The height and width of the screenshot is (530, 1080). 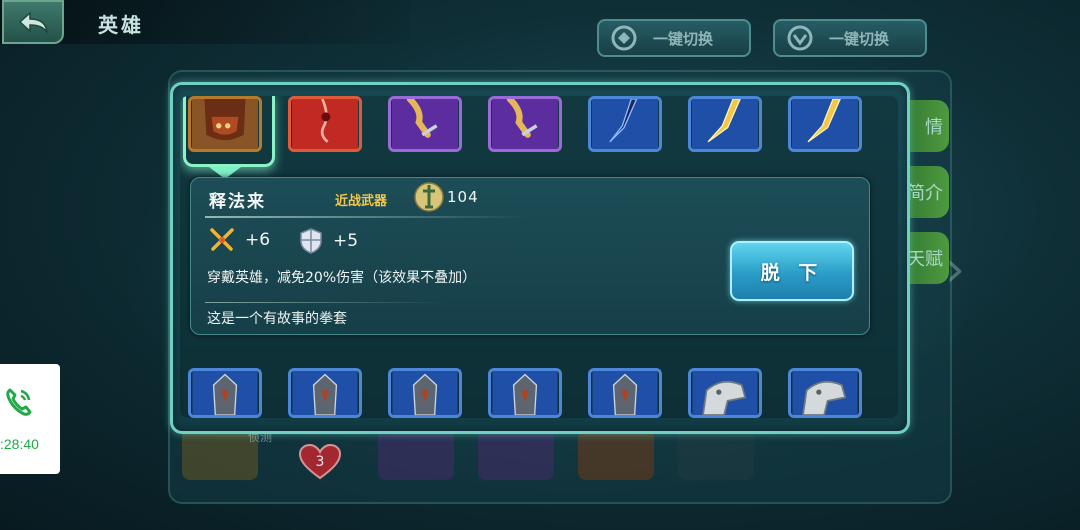 I want to click on attack-value: +6, so click(x=258, y=240).